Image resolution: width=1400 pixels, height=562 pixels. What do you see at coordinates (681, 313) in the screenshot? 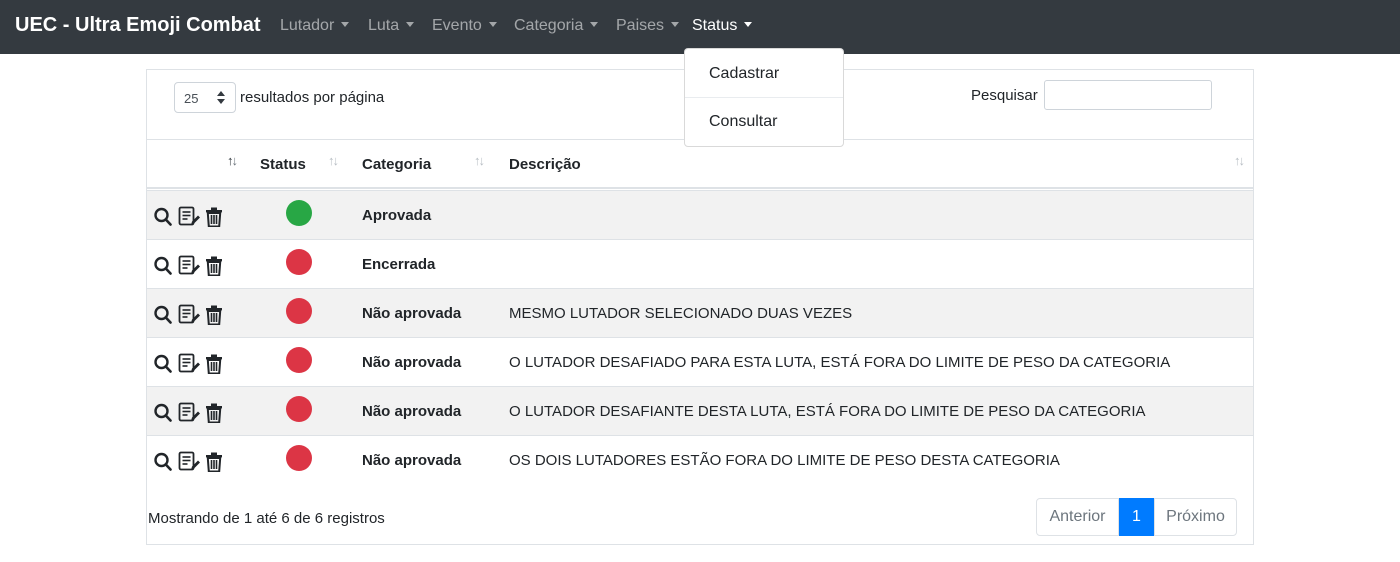
I see `cell-descricao: MESMO LUTADOR SELECIONADO DUAS VEZES` at bounding box center [681, 313].